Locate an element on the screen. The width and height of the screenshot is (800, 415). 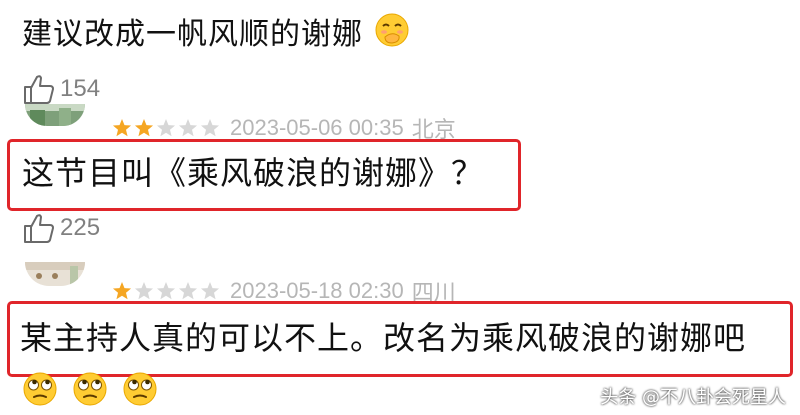
emoji-row is located at coordinates (90, 389).